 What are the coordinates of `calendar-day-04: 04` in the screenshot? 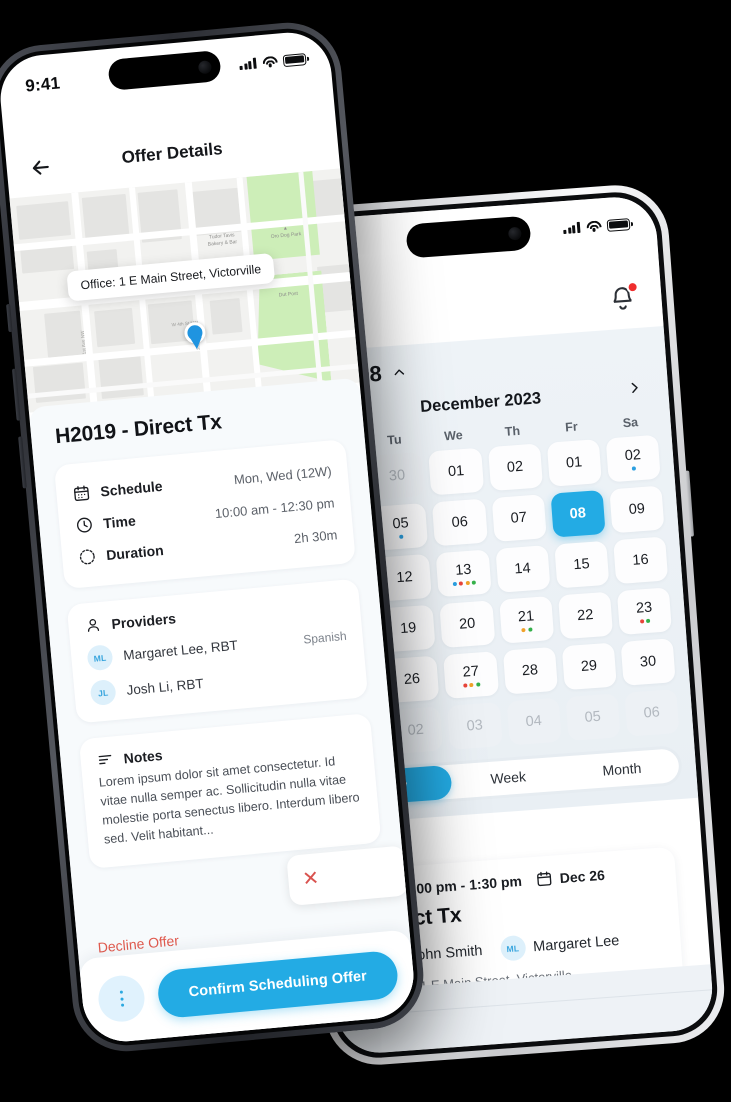 It's located at (534, 721).